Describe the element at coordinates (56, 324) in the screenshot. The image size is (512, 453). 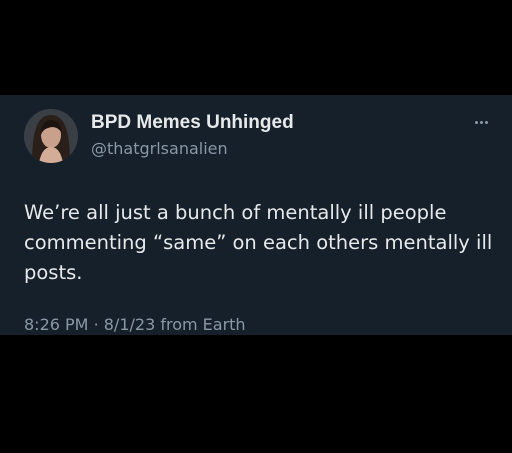
I see `tweet-time: 8:26 PM` at that location.